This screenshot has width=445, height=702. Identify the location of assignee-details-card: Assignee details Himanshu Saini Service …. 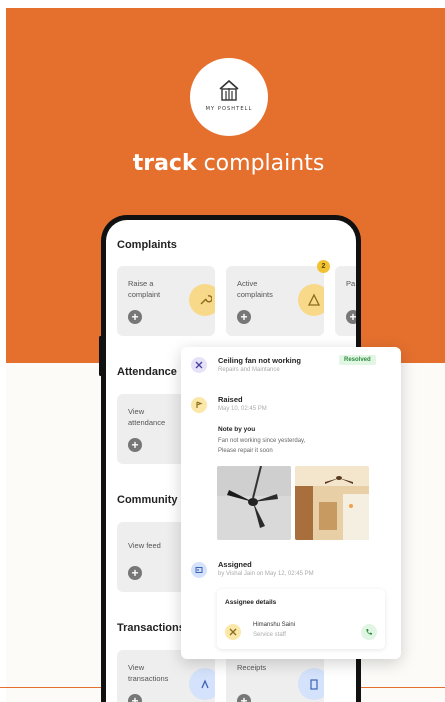
(301, 619).